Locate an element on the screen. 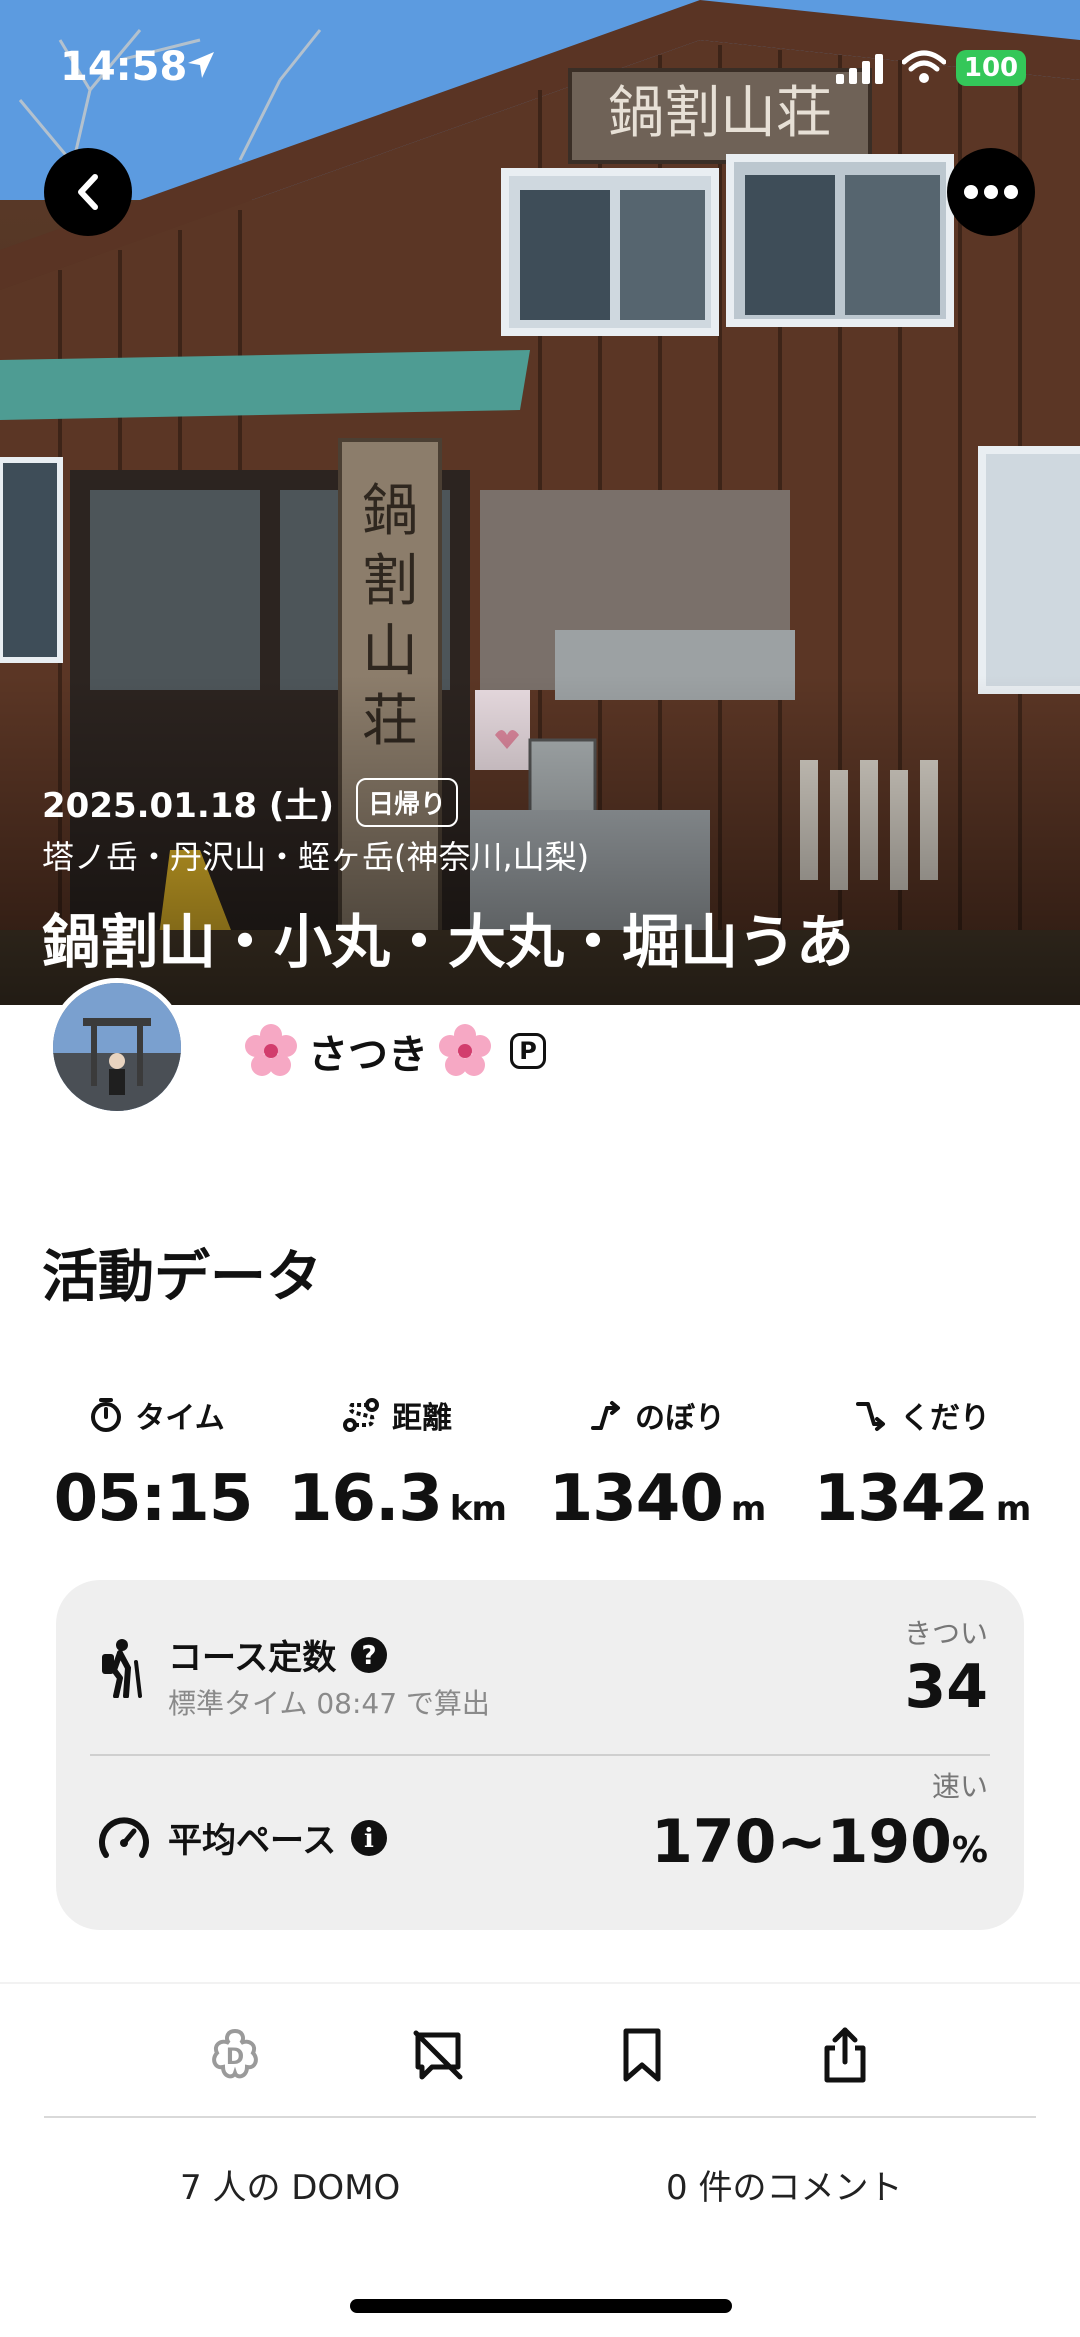  battery-indicator: 100 is located at coordinates (991, 68).